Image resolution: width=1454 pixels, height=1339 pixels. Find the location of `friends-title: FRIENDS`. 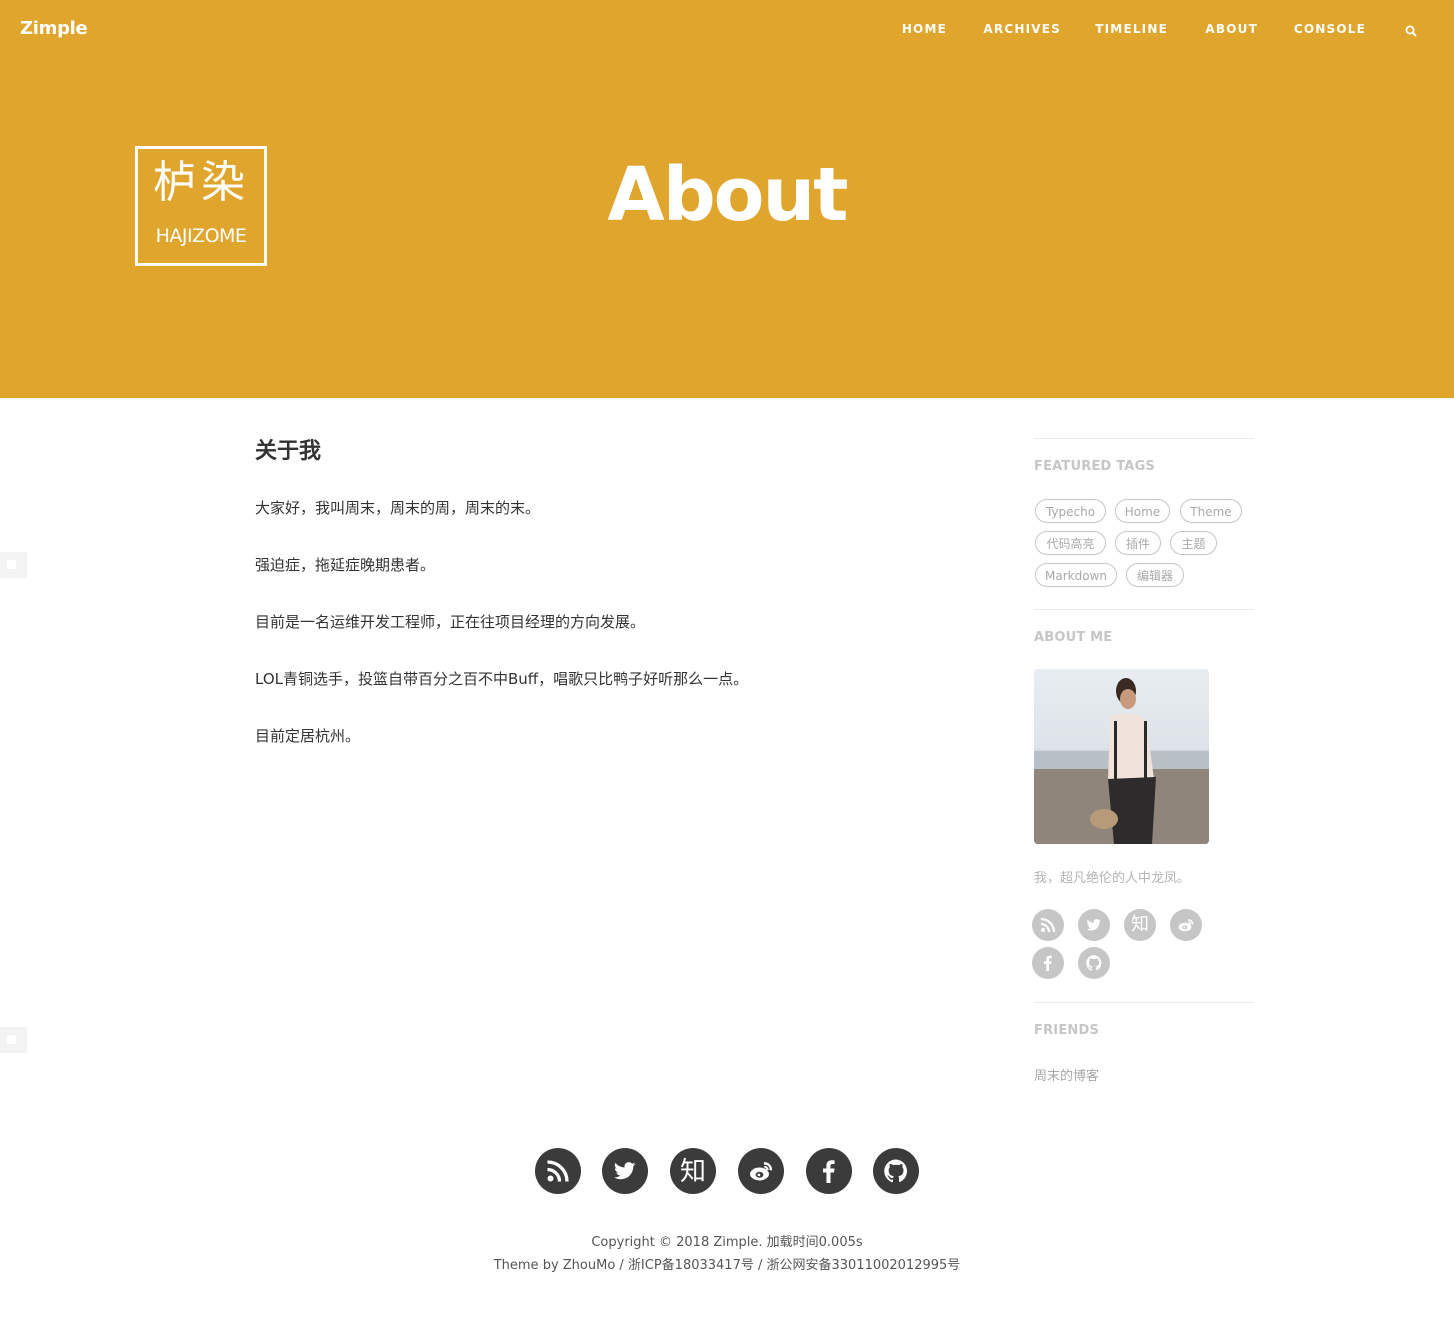

friends-title: FRIENDS is located at coordinates (1067, 1030).